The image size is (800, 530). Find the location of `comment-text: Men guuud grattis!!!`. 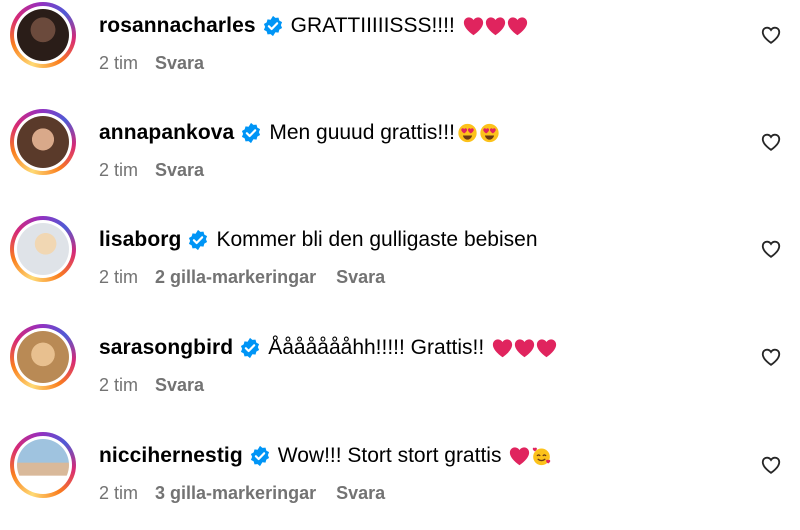

comment-text: Men guuud grattis!!! is located at coordinates (362, 132).